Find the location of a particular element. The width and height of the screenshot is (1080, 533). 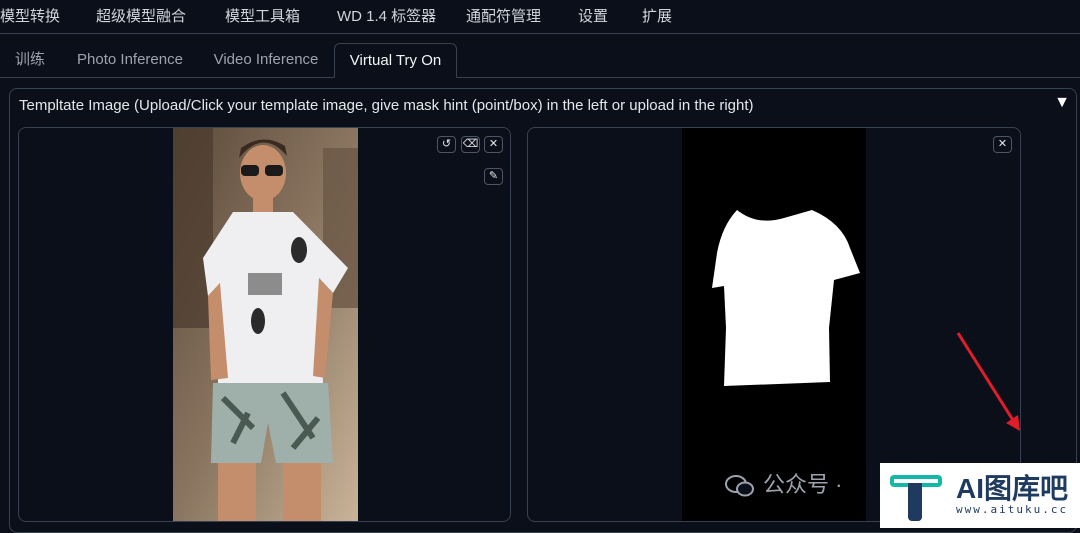

mask-canvas is located at coordinates (774, 324).